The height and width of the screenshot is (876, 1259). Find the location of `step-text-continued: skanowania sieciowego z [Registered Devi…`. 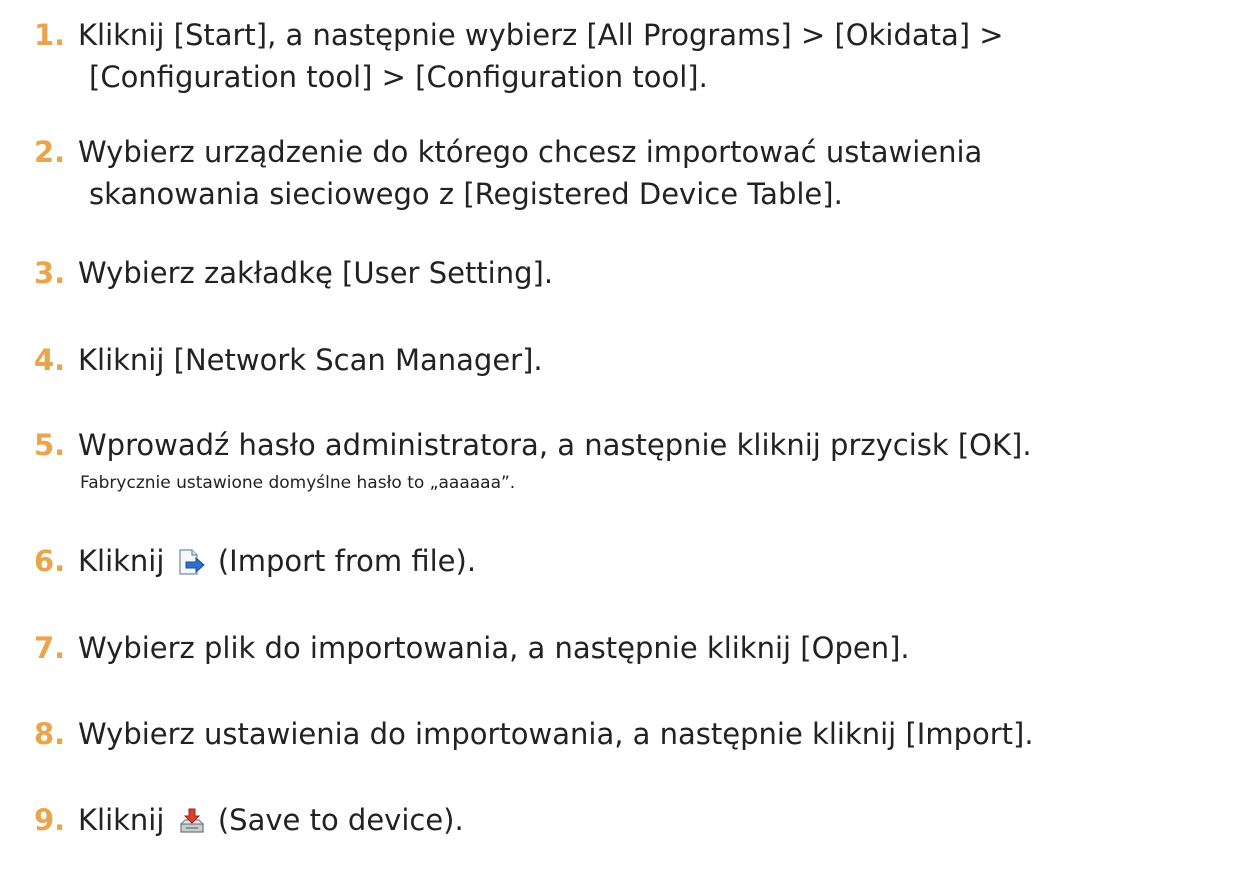

step-text-continued: skanowania sieciowego z [Registered Devi… is located at coordinates (466, 194).